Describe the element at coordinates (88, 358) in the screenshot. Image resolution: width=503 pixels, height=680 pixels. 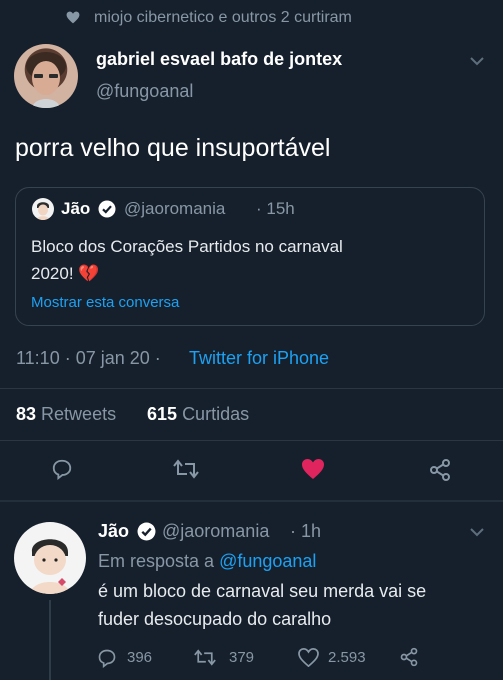
I see `tweet-timestamp: 11:10 · 07 jan 20 ·` at that location.